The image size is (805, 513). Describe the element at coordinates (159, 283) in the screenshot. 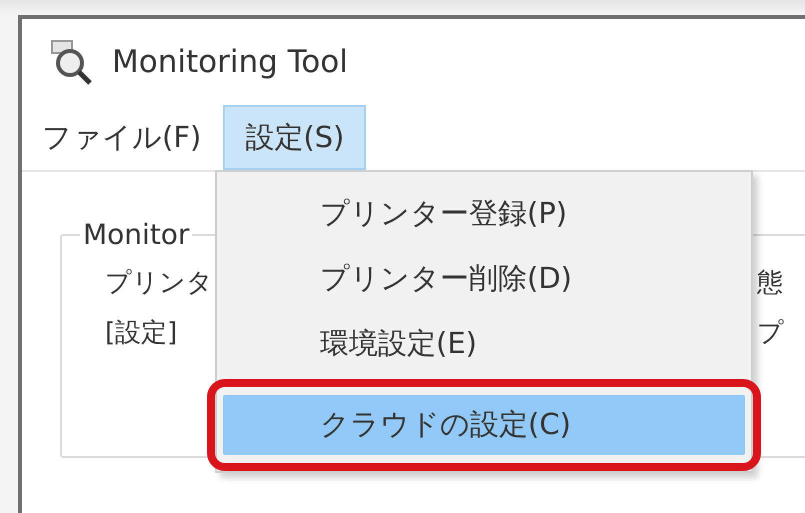

I see `label-text: プリンタ` at that location.